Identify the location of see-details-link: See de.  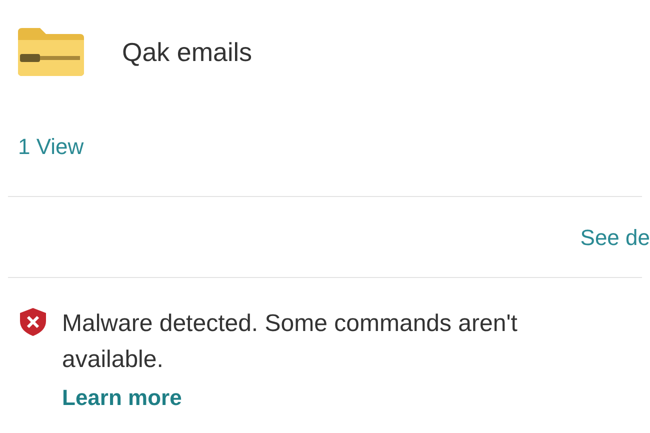
(615, 237).